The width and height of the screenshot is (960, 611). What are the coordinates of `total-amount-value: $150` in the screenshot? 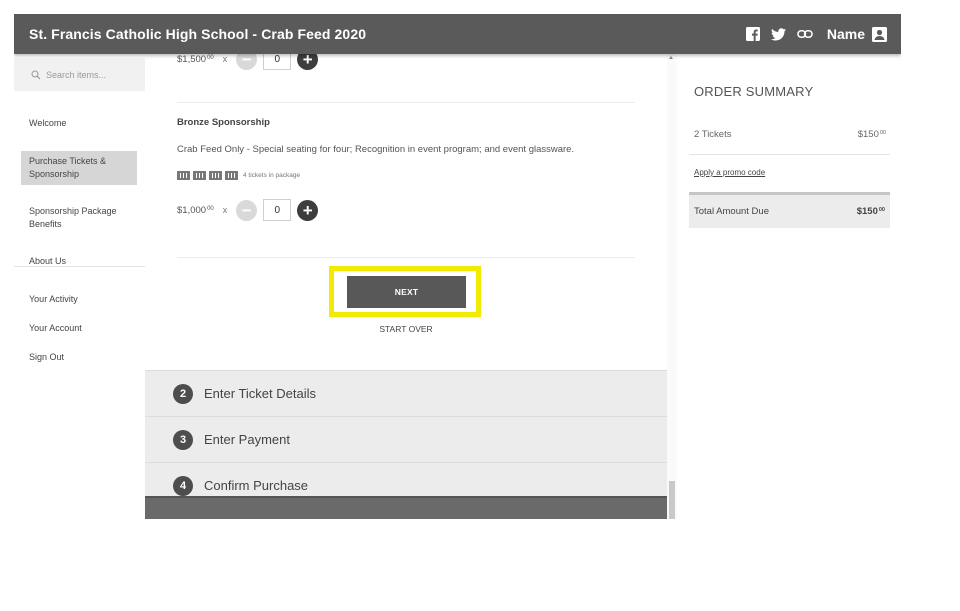 It's located at (867, 211).